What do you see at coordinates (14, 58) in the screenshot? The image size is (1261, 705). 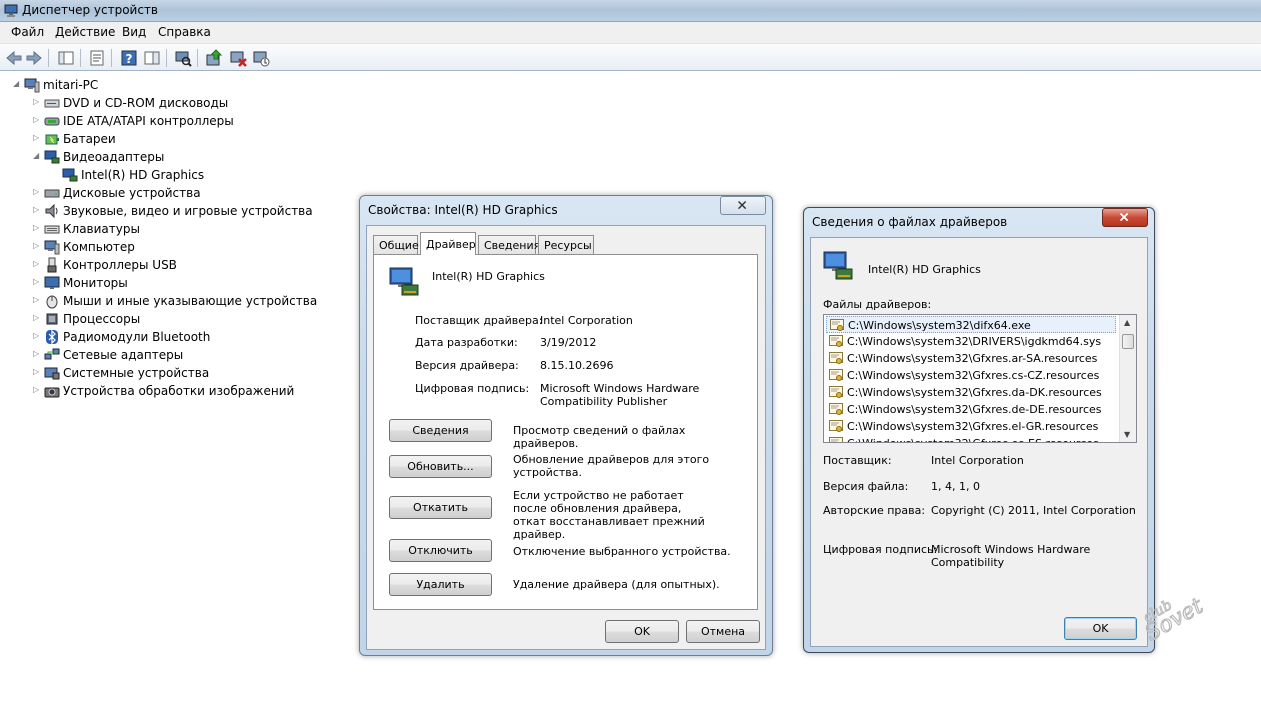 I see `back-arrow-icon` at bounding box center [14, 58].